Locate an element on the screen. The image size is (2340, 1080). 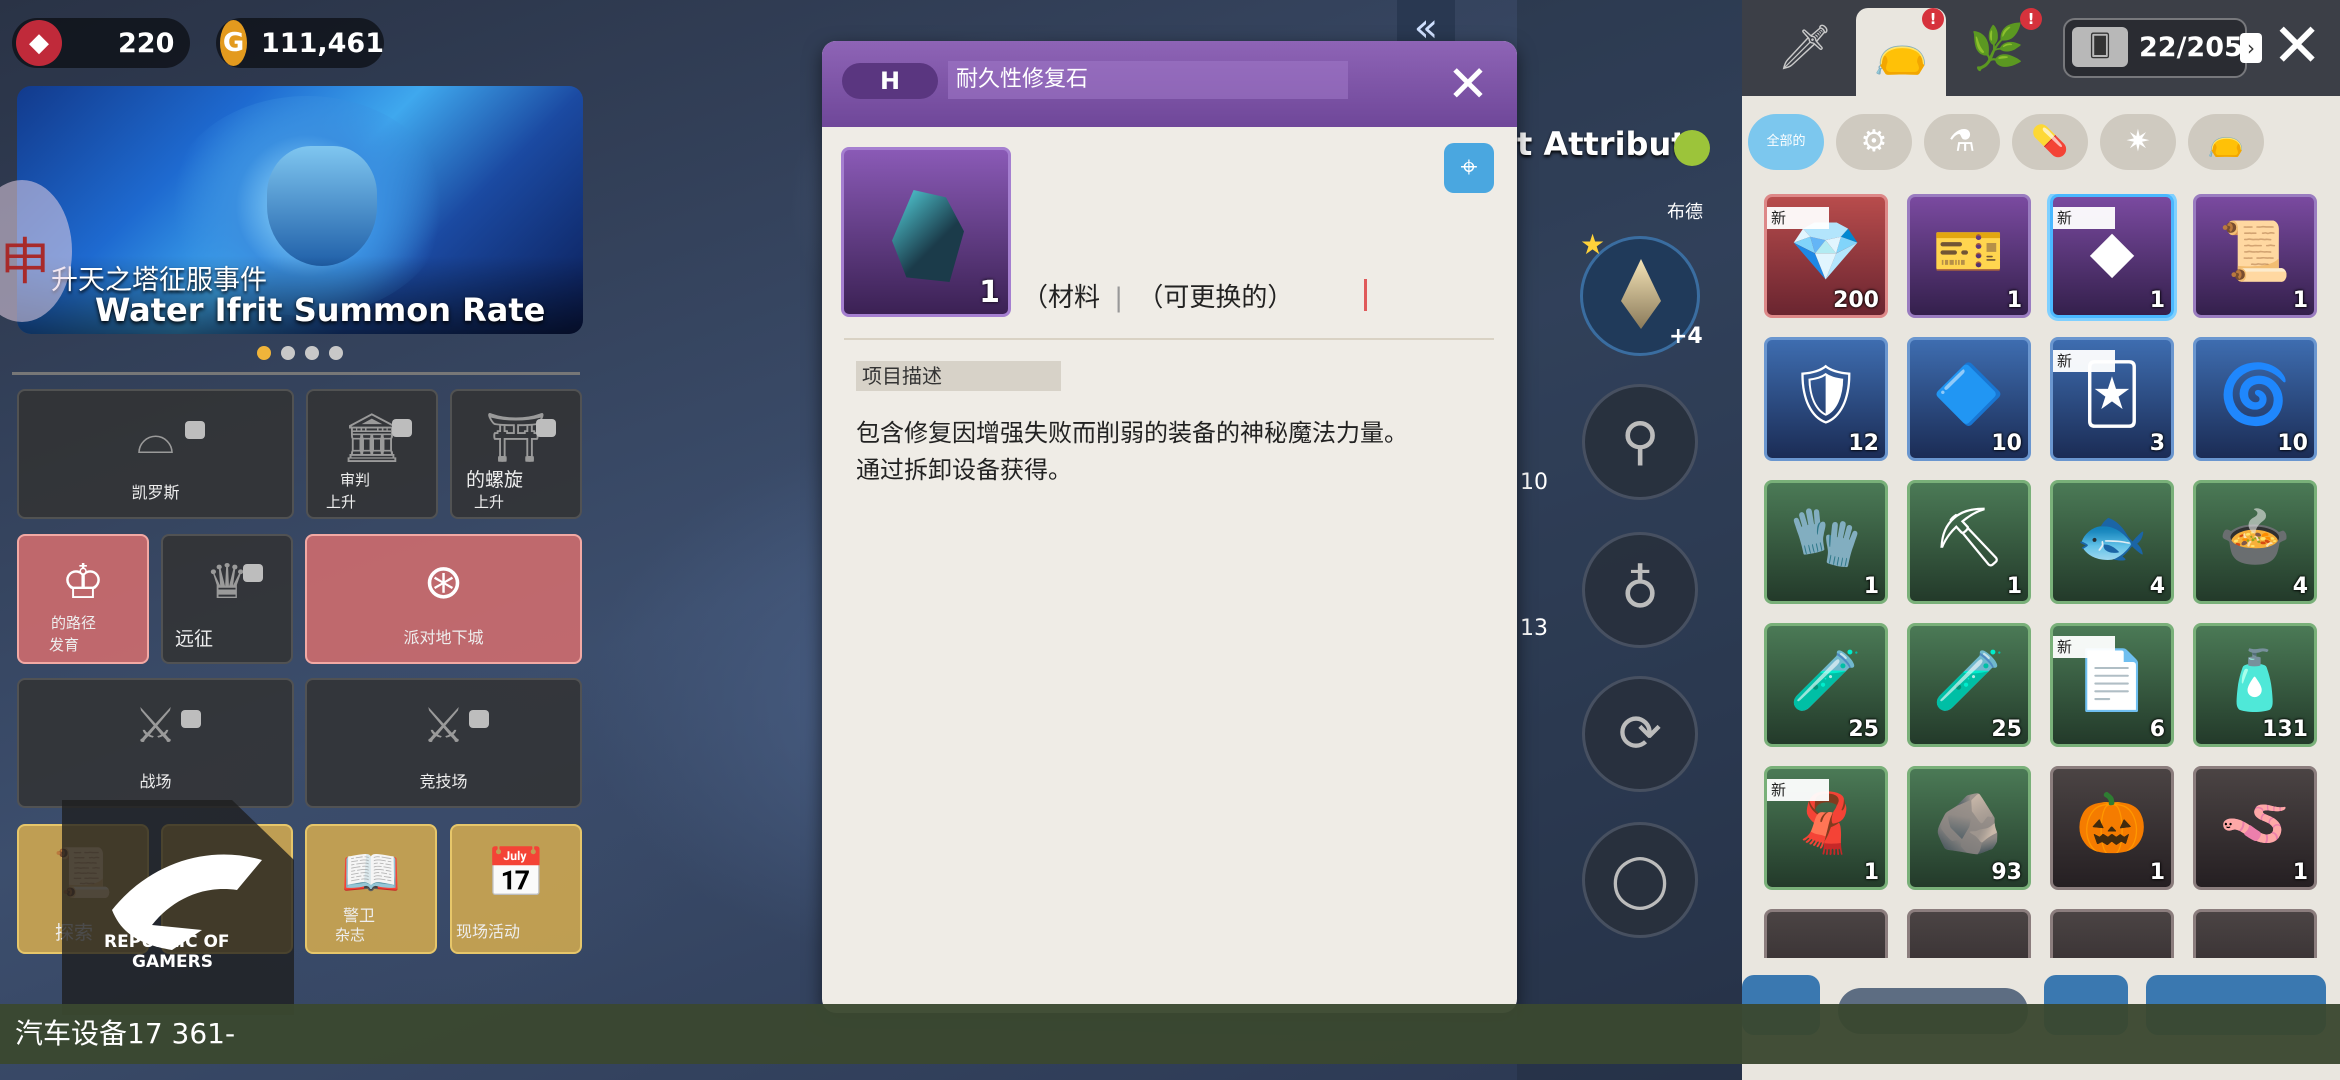
fish-platter-icon: 🐟 is located at coordinates (2112, 537).